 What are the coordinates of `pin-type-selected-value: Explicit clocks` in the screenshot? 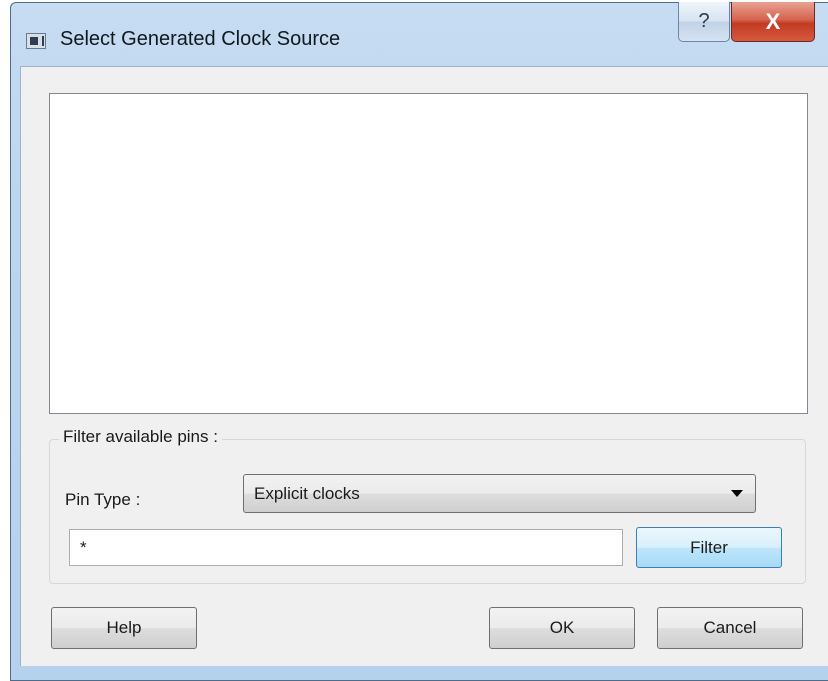 It's located at (307, 493).